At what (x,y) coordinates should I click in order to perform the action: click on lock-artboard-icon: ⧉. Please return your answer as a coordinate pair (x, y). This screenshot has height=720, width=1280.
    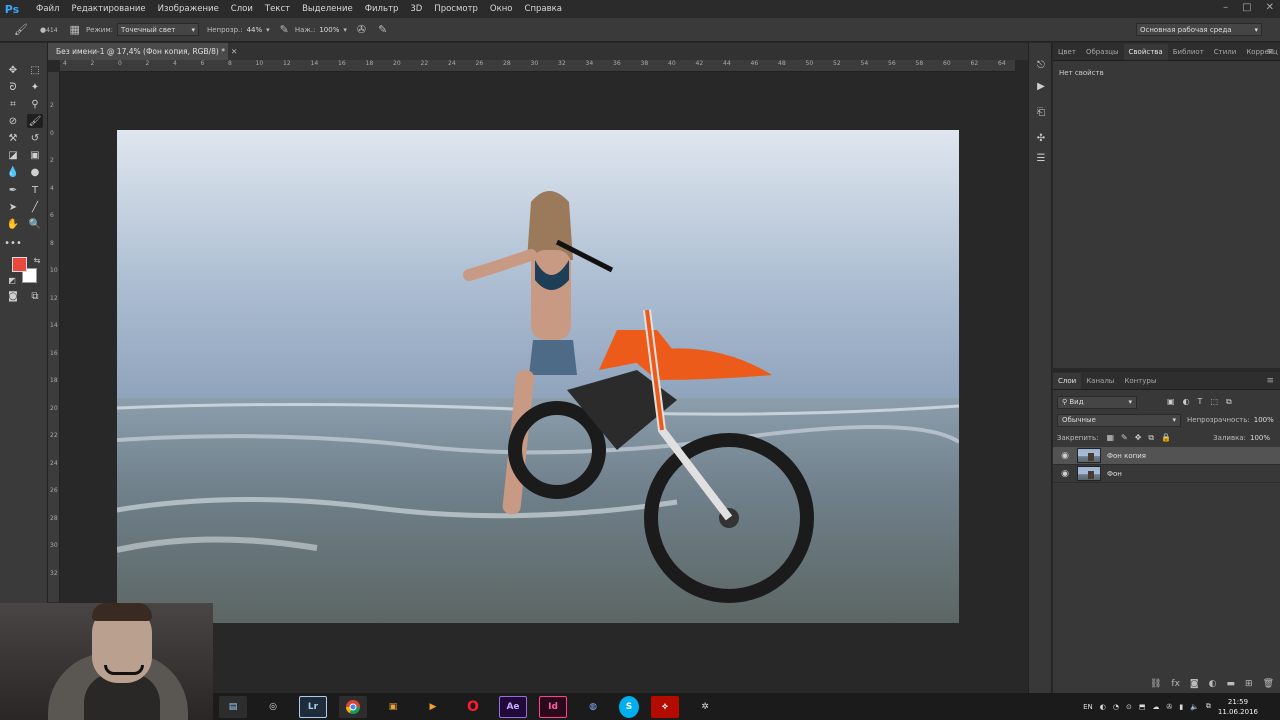
    Looking at the image, I should click on (1151, 438).